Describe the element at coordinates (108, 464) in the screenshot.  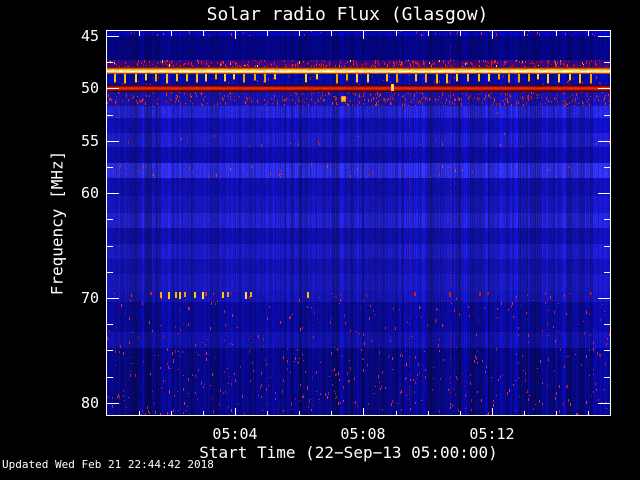
I see `updated-timestamp: Updated Wed Feb 21 22:44:42 2018` at that location.